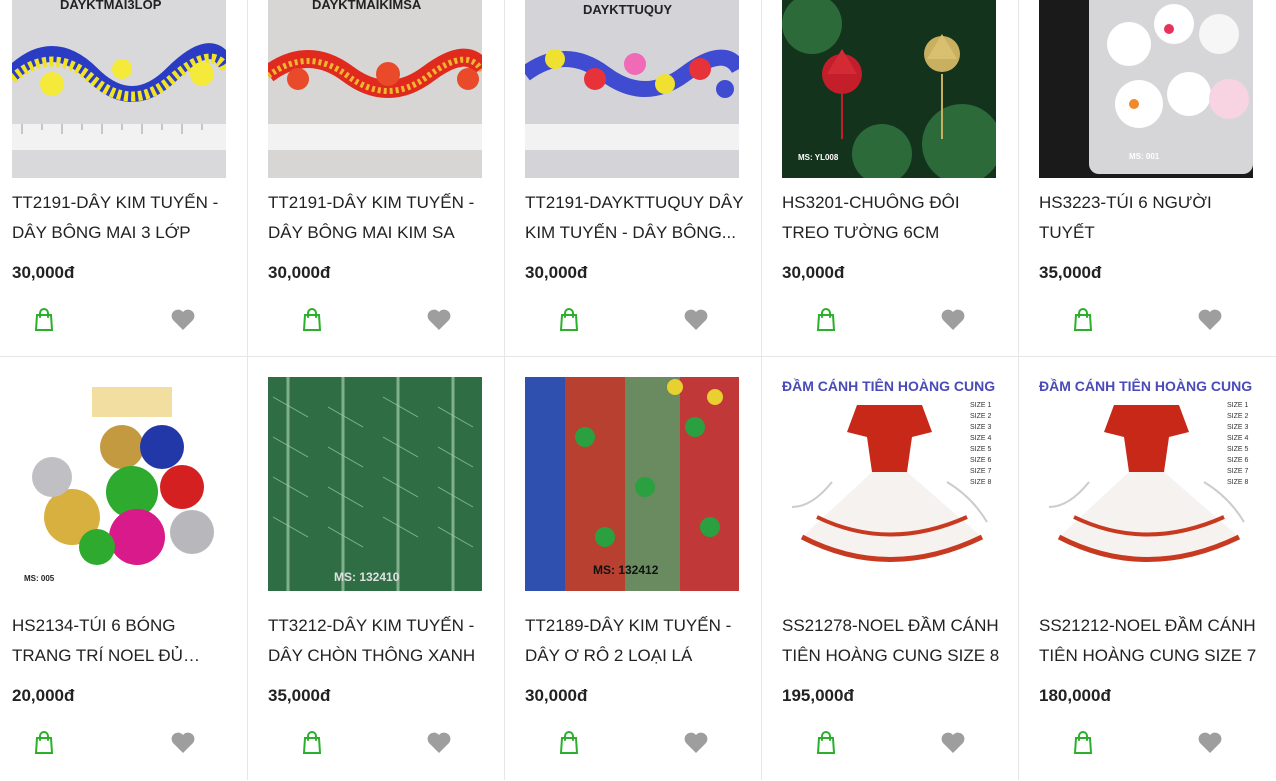  I want to click on product-image: MS: 132412, so click(632, 484).